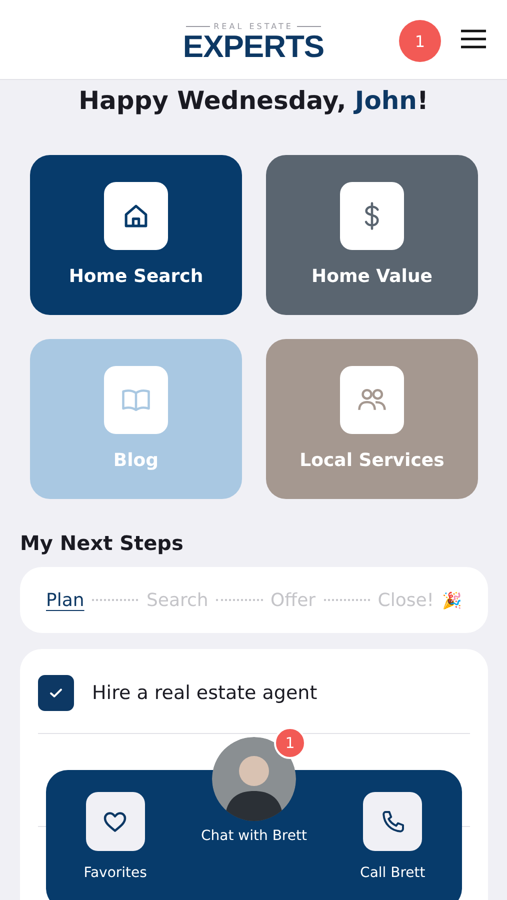  I want to click on stage-tab: Plan, so click(65, 600).